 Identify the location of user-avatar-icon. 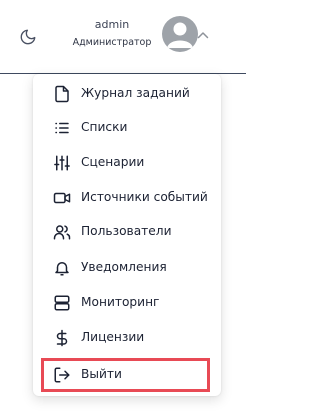
(180, 34).